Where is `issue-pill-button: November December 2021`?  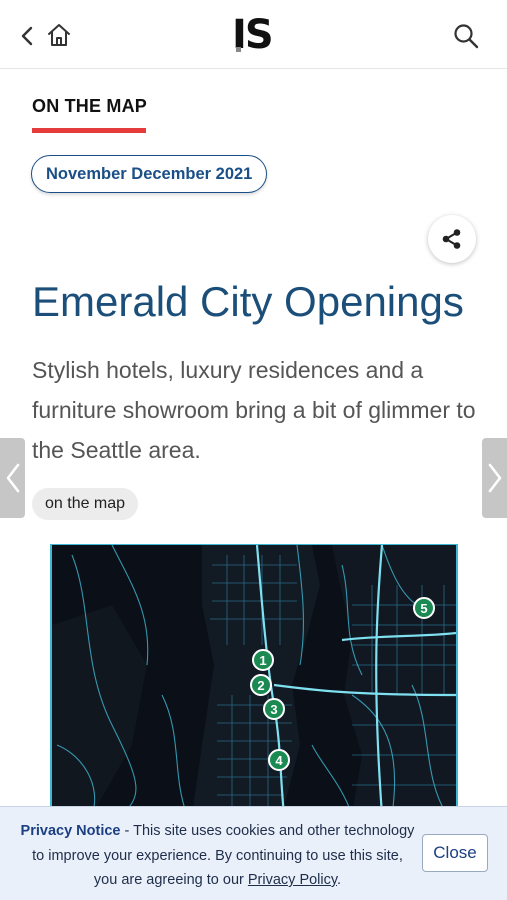 issue-pill-button: November December 2021 is located at coordinates (149, 174).